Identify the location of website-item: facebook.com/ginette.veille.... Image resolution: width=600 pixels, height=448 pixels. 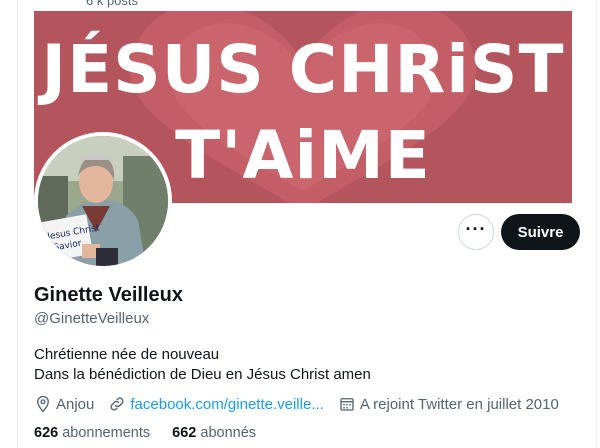
(216, 404).